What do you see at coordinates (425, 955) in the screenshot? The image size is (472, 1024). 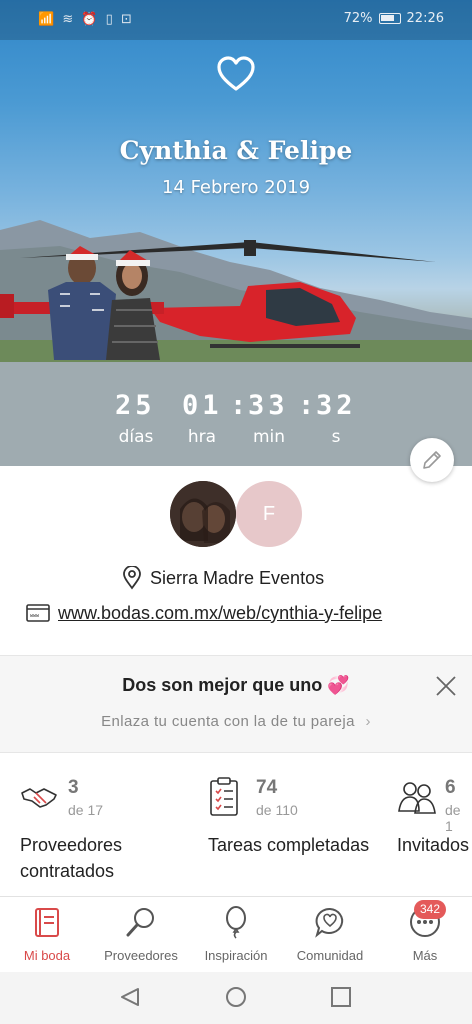 I see `tab-label: Más` at bounding box center [425, 955].